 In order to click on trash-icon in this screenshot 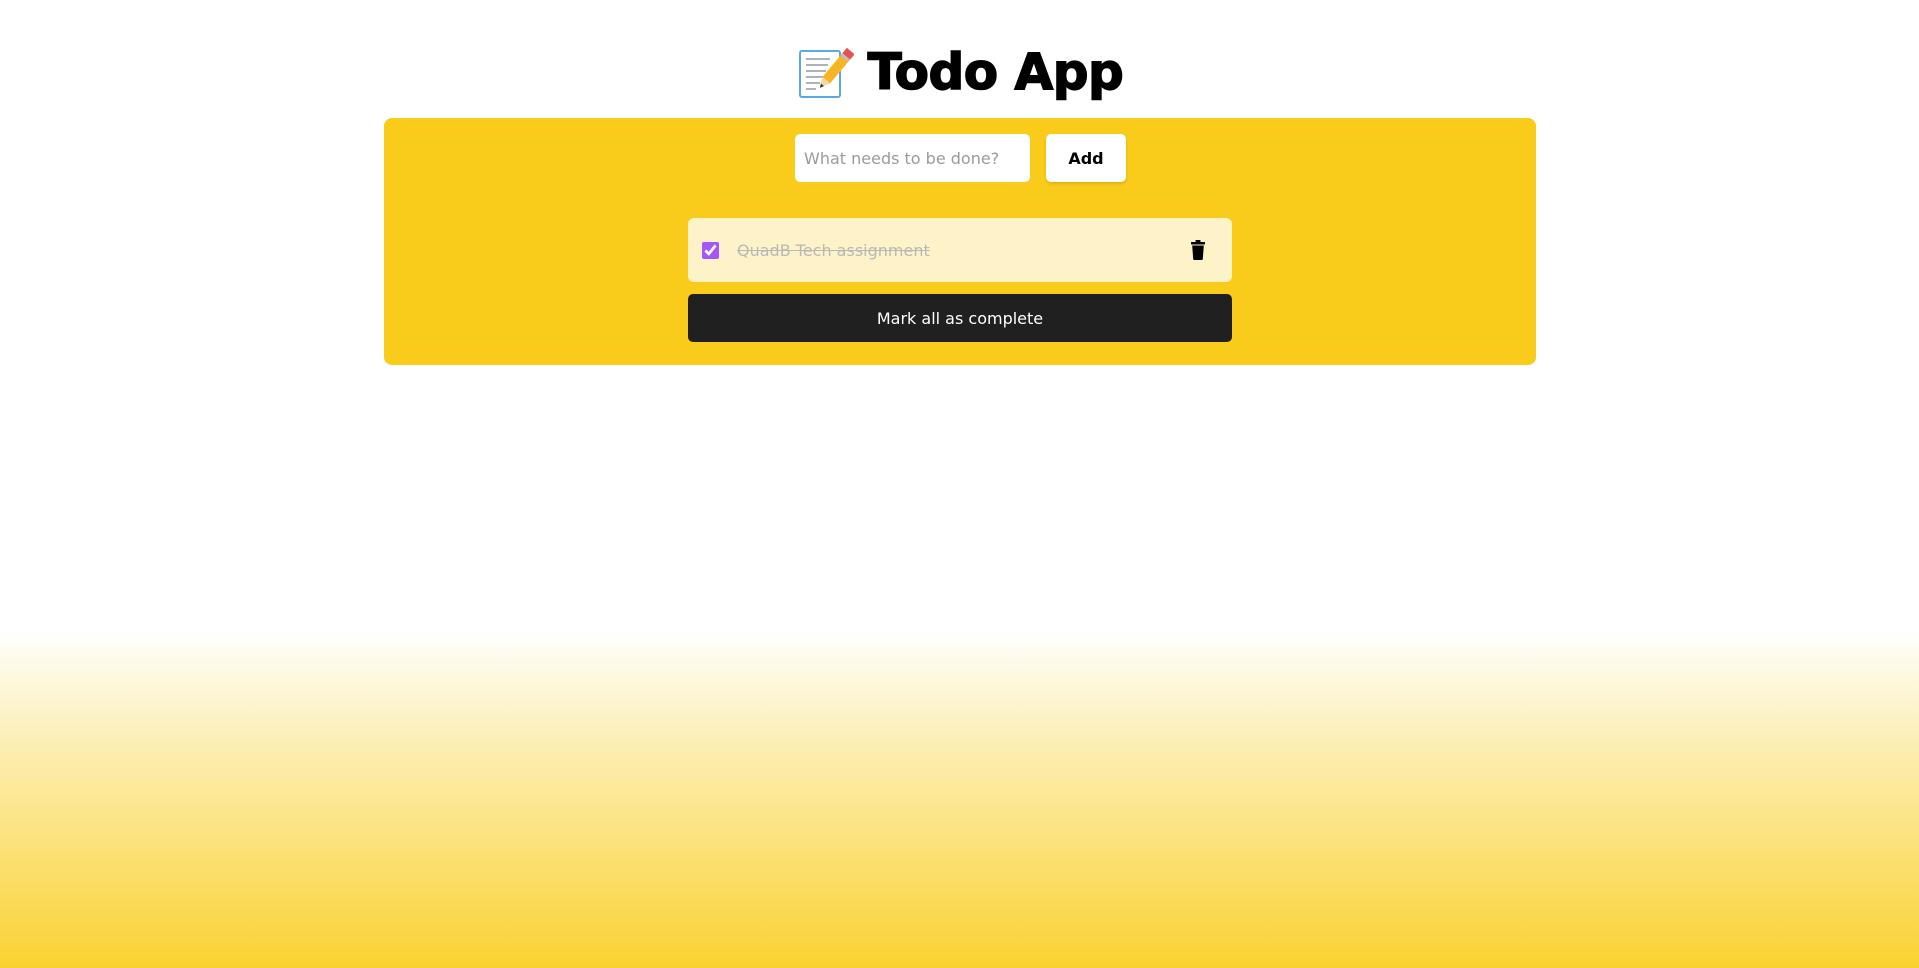, I will do `click(1198, 251)`.